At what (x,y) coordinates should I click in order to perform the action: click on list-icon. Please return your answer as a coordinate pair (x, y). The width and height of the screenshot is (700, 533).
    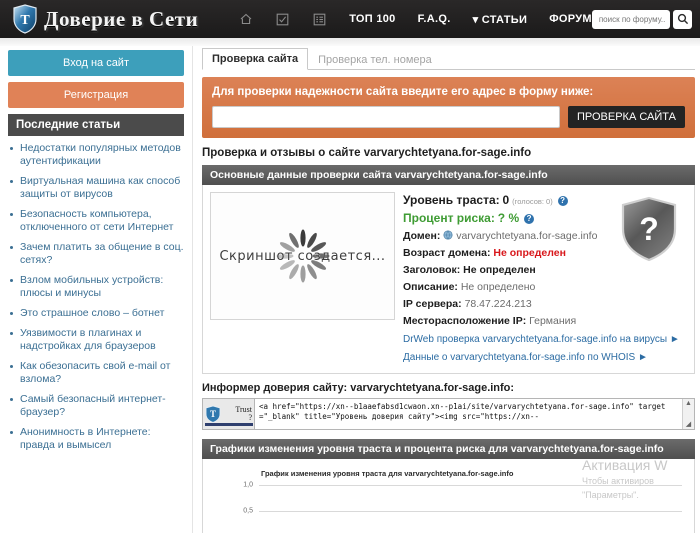
    Looking at the image, I should click on (319, 19).